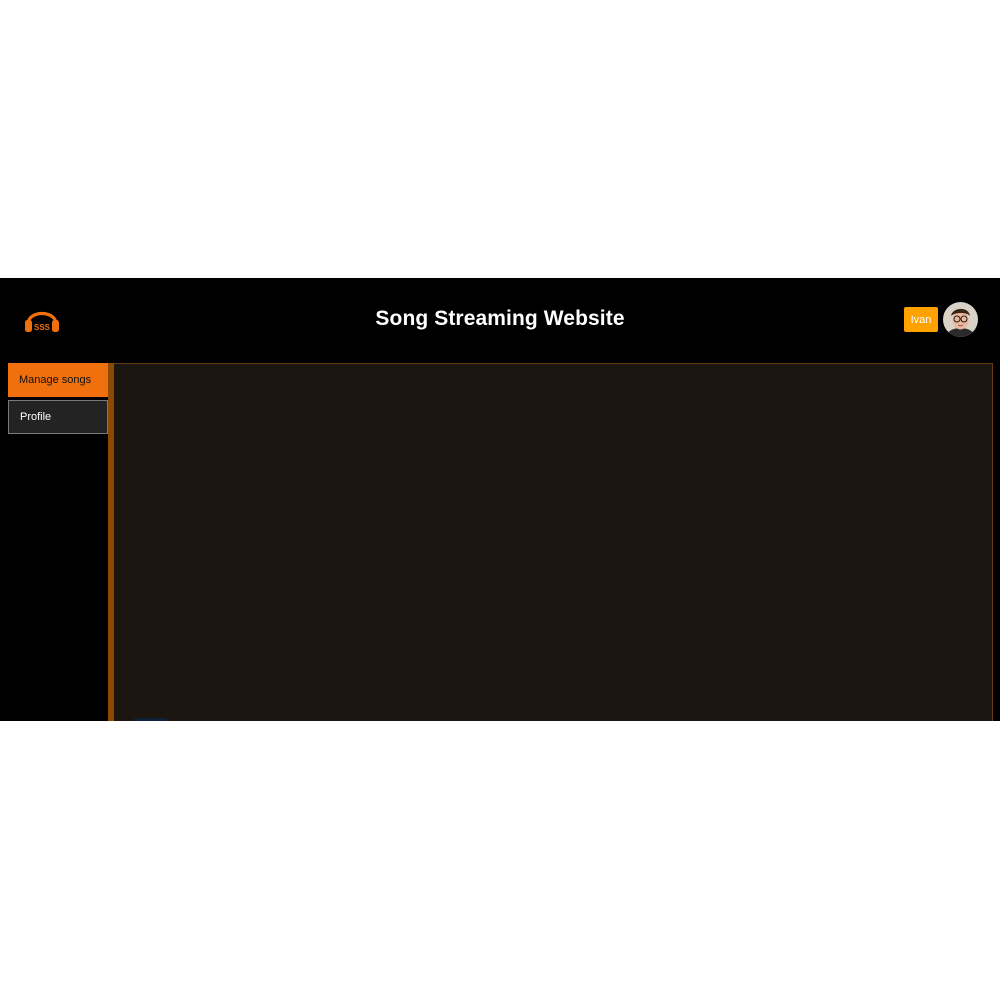 This screenshot has width=1000, height=1000. What do you see at coordinates (58, 398) in the screenshot?
I see `sidebar: Manage songs Profile` at bounding box center [58, 398].